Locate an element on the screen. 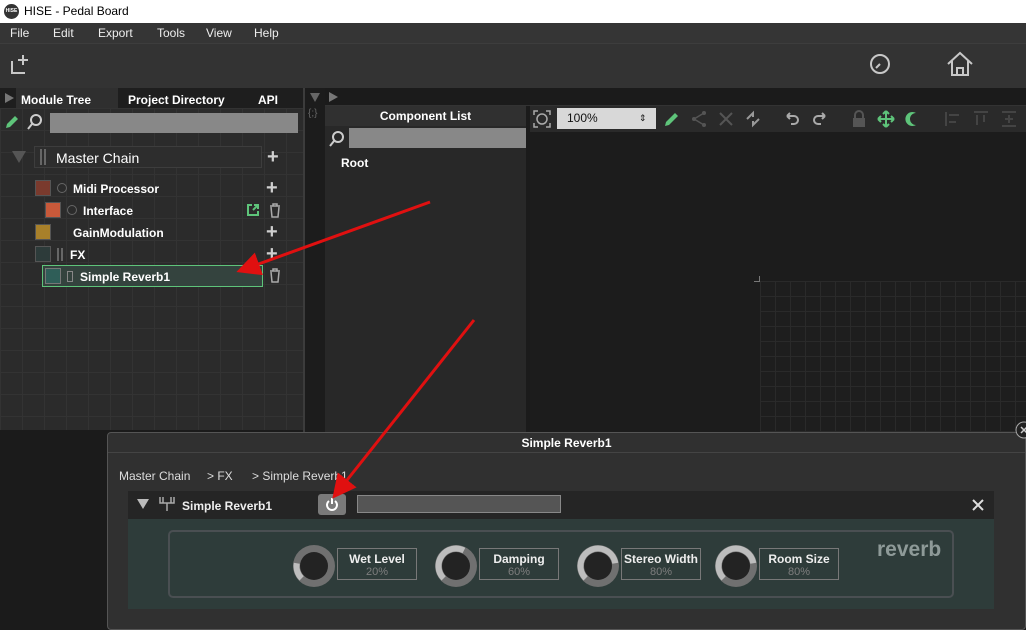 Image resolution: width=1026 pixels, height=630 pixels. arrow-to-bypass-button is located at coordinates (404, 409).